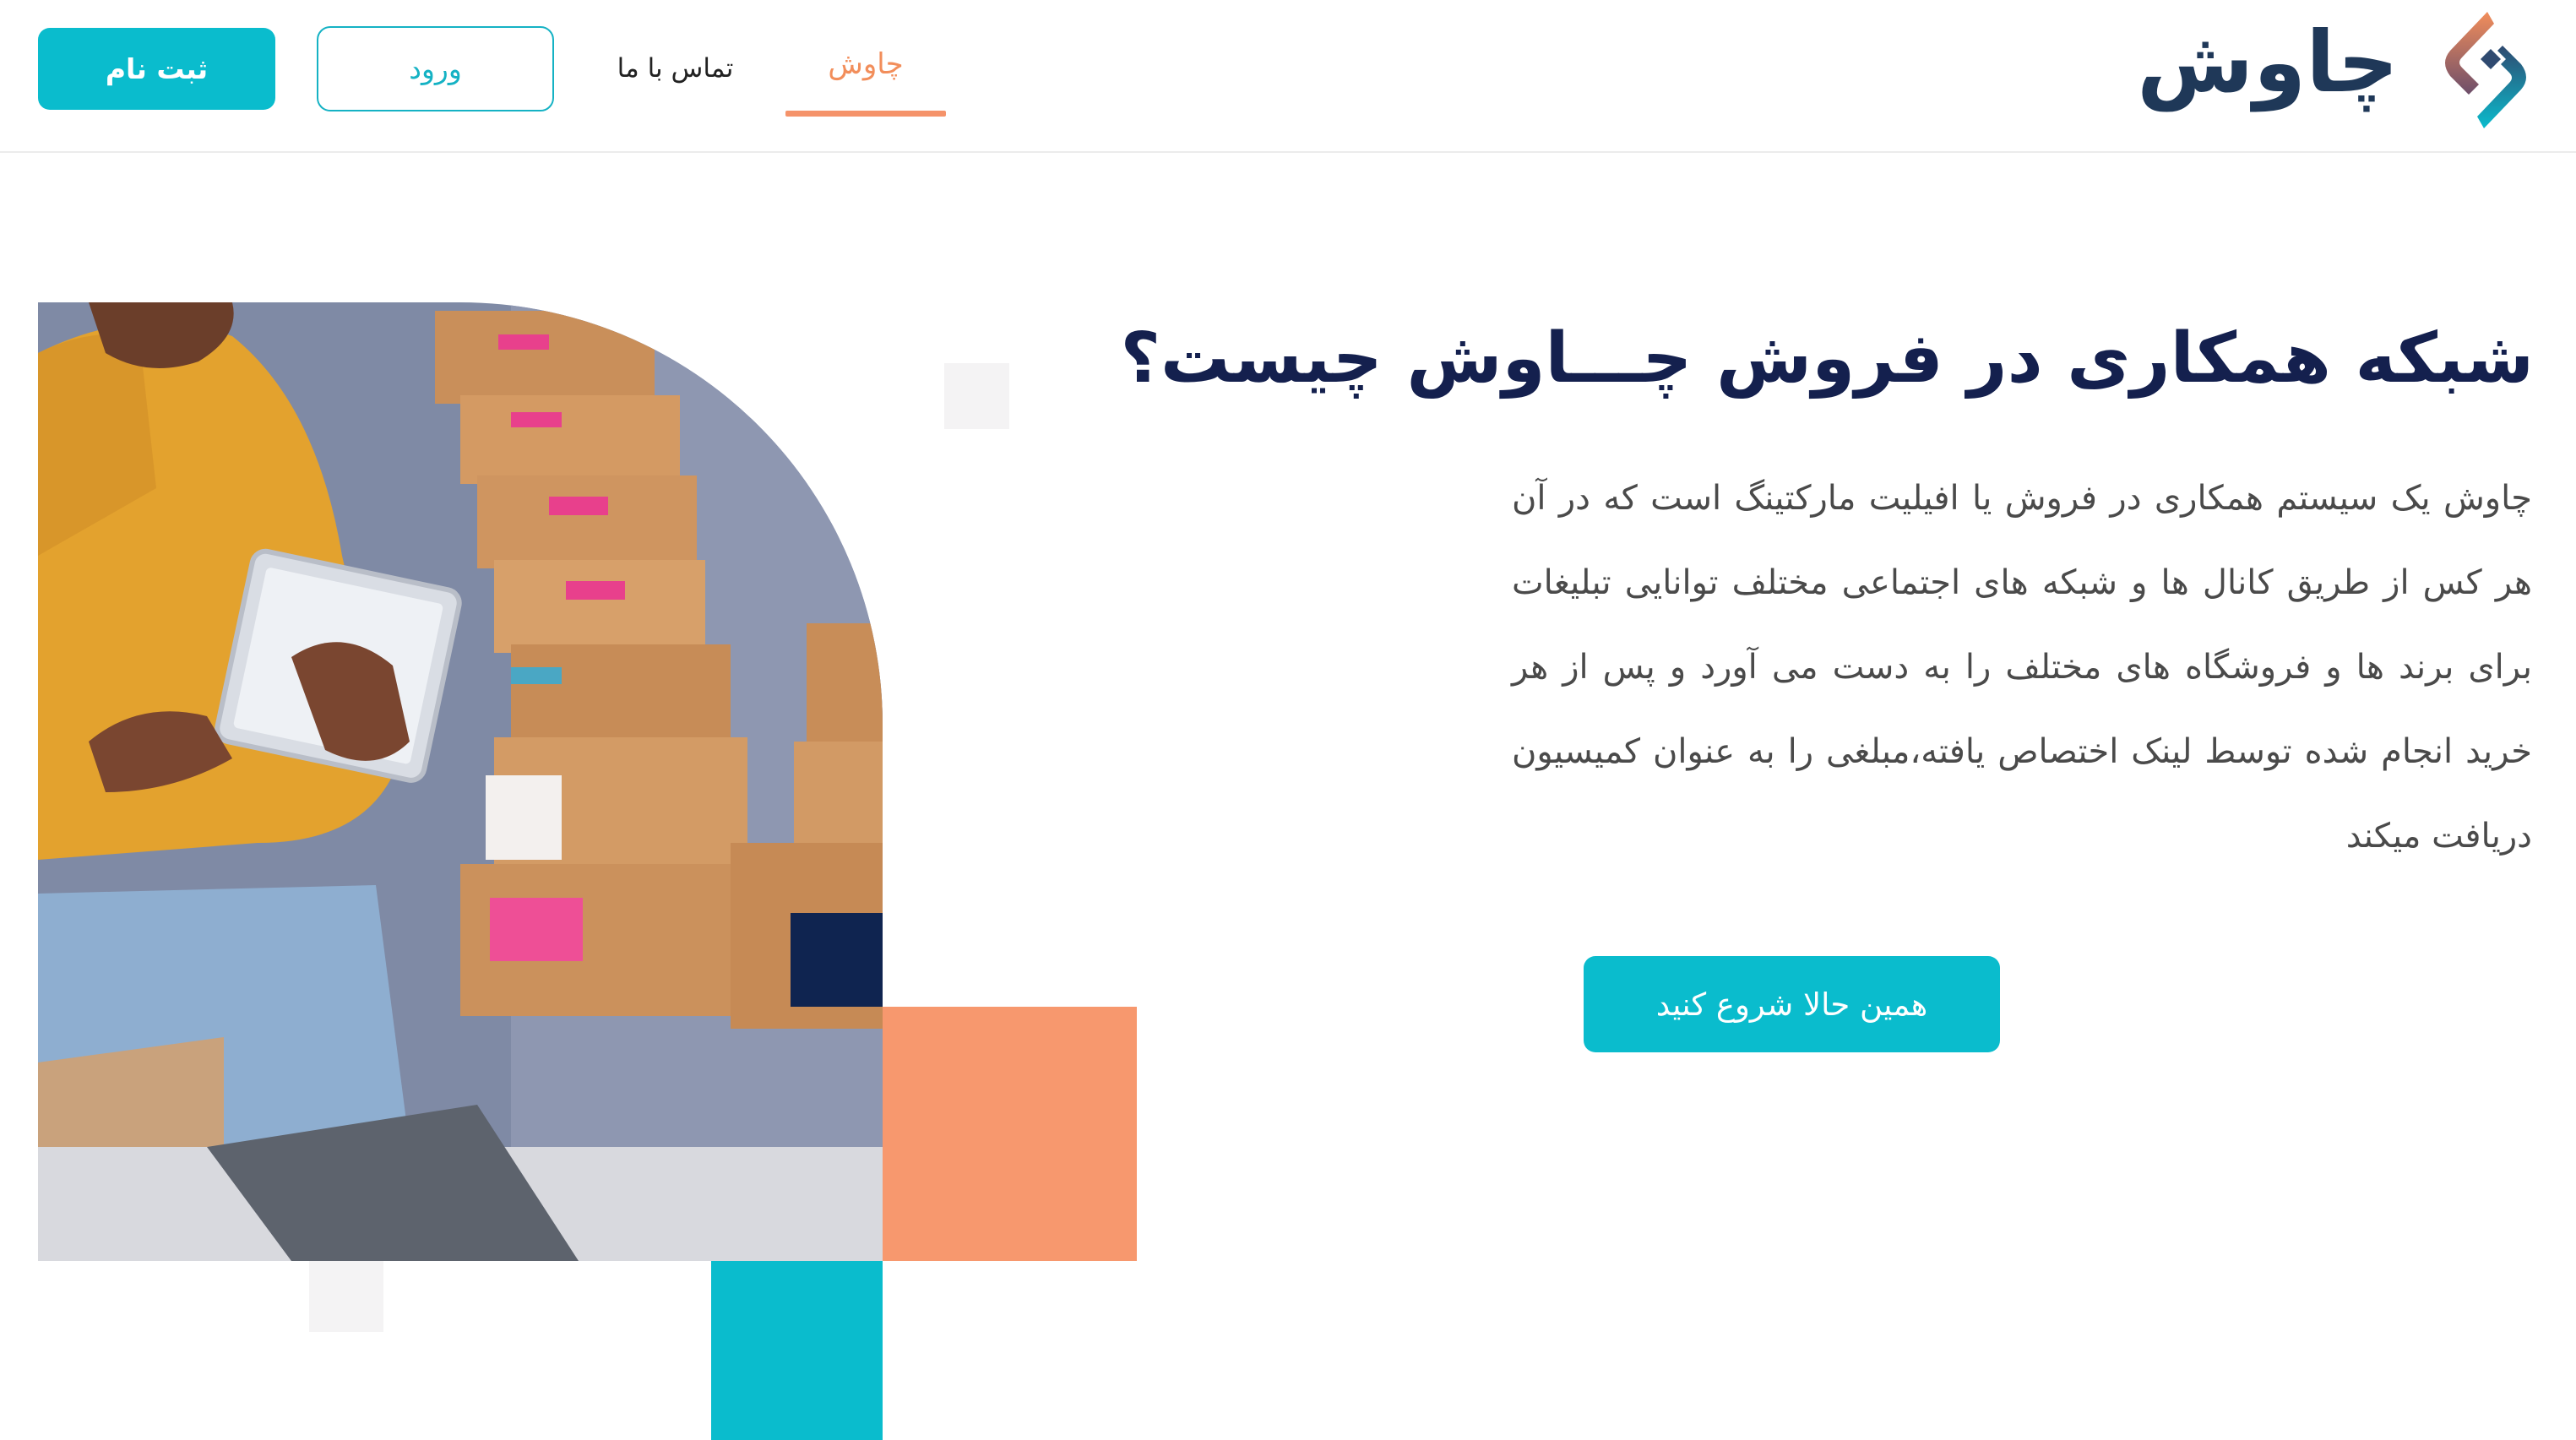 This screenshot has width=2576, height=1440. I want to click on nav-item-home: چاوش, so click(865, 79).